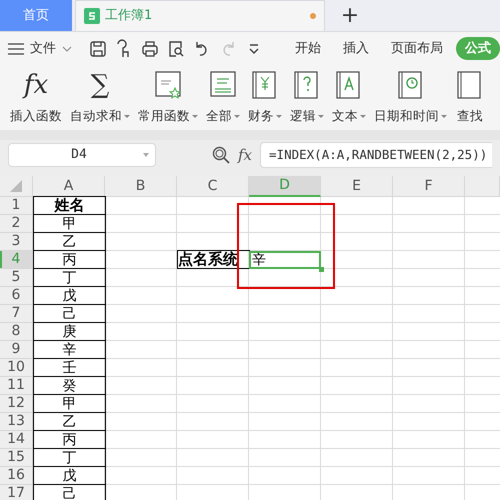 Image resolution: width=500 pixels, height=500 pixels. What do you see at coordinates (16, 296) in the screenshot?
I see `row-header: 6` at bounding box center [16, 296].